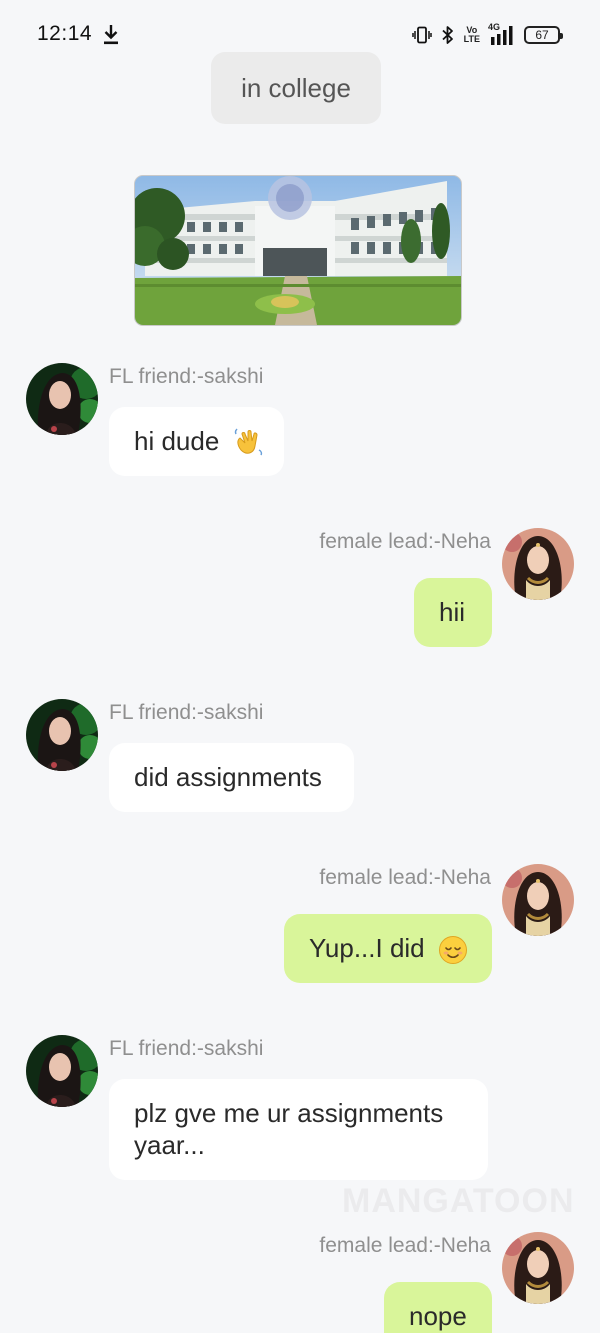  I want to click on message-text: hii, so click(452, 612).